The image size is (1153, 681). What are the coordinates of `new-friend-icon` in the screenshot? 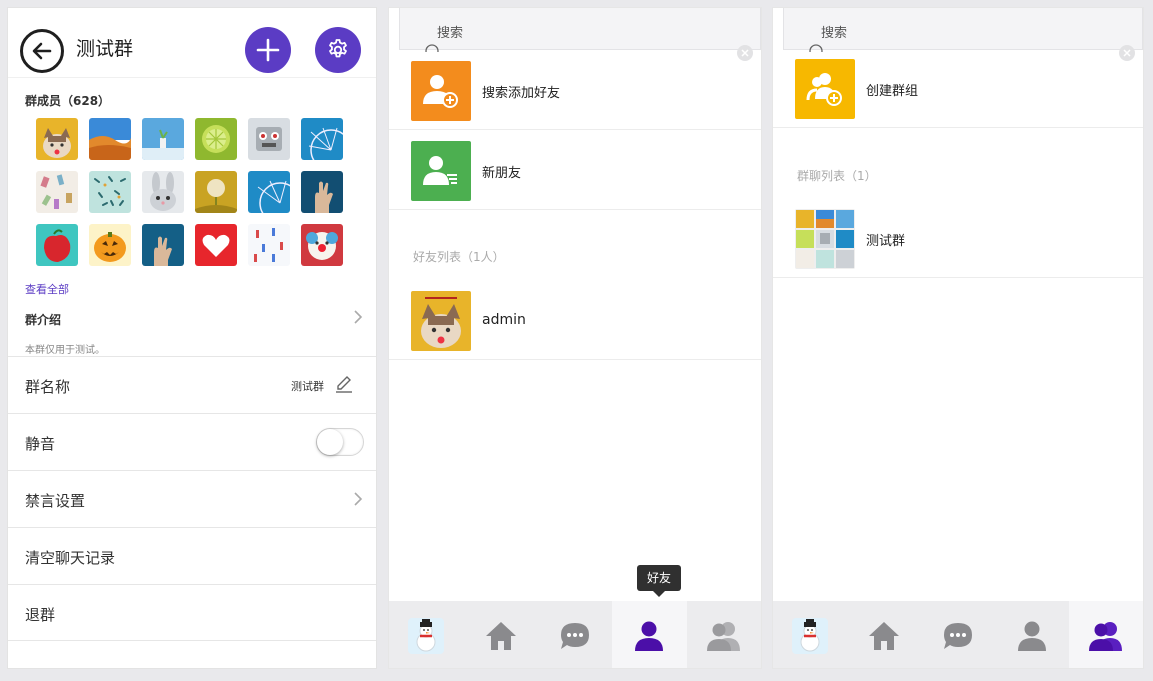 It's located at (441, 171).